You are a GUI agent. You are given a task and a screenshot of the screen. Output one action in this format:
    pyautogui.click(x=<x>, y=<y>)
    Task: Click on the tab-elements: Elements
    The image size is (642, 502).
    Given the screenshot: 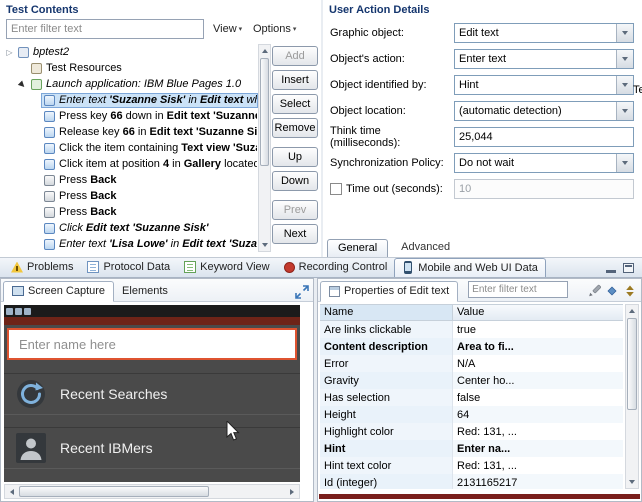 What is the action you would take?
    pyautogui.click(x=145, y=291)
    